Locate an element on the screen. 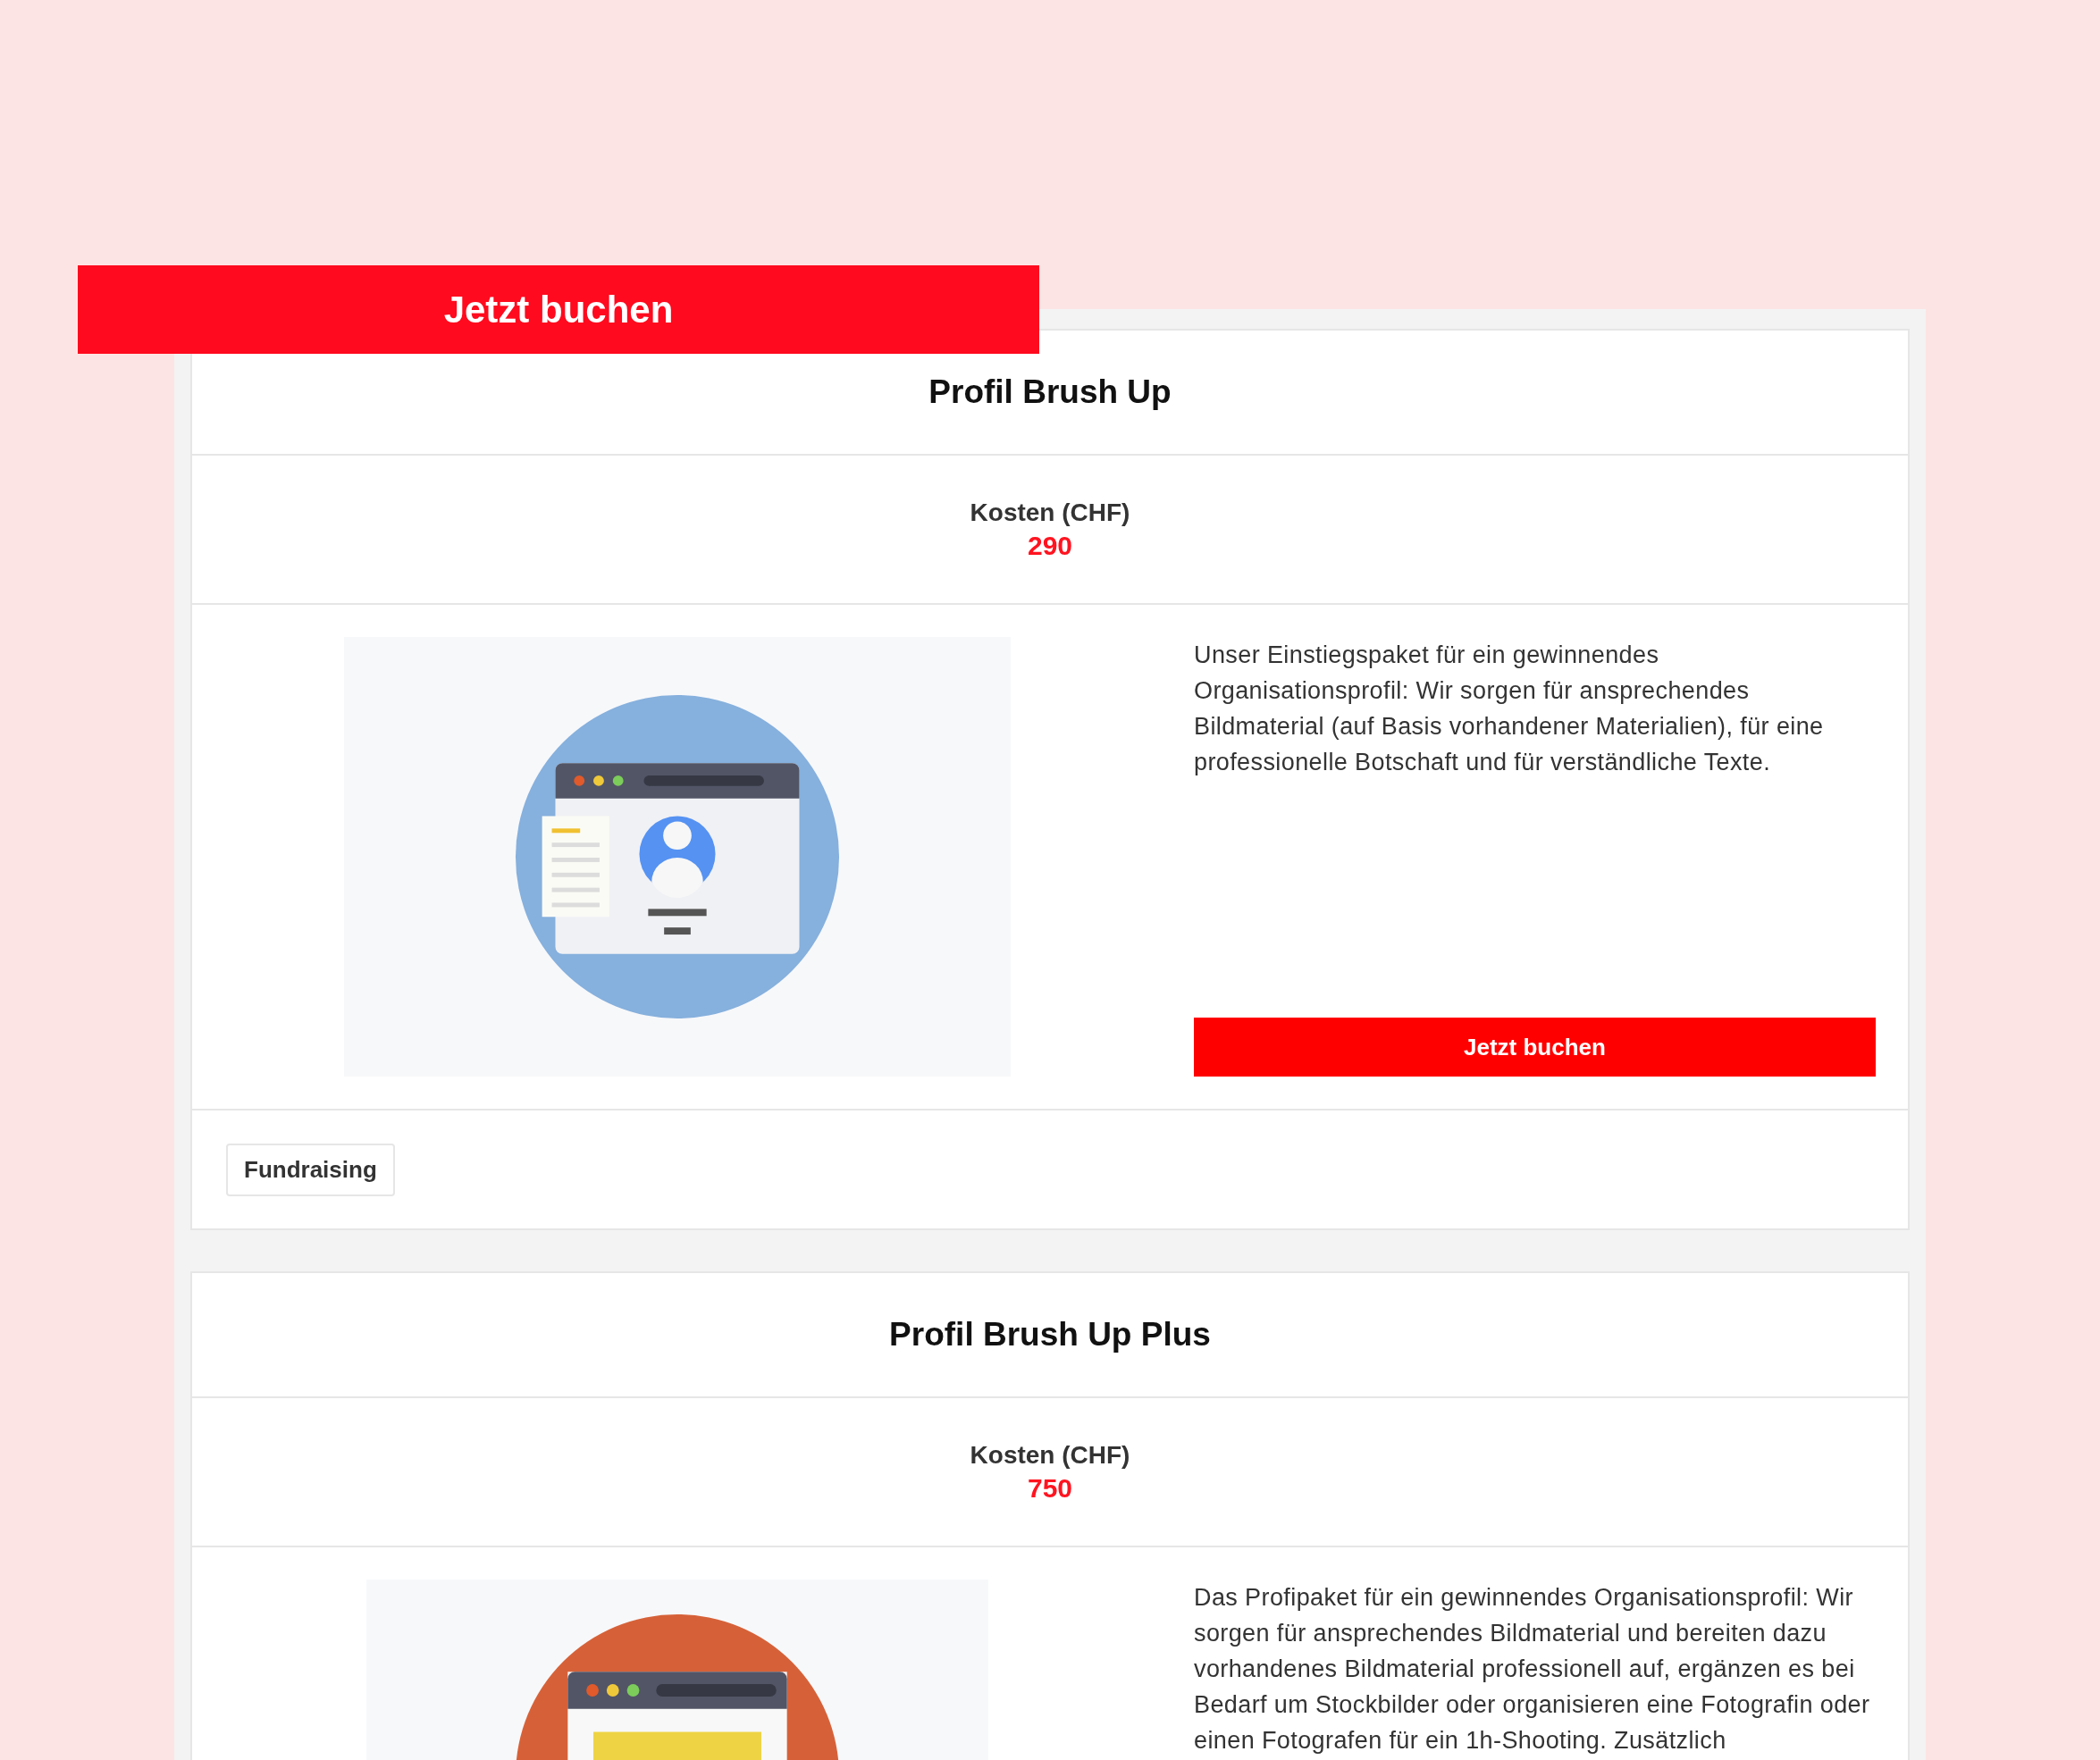  package-title: Profil Brush Up Plus is located at coordinates (1050, 1335).